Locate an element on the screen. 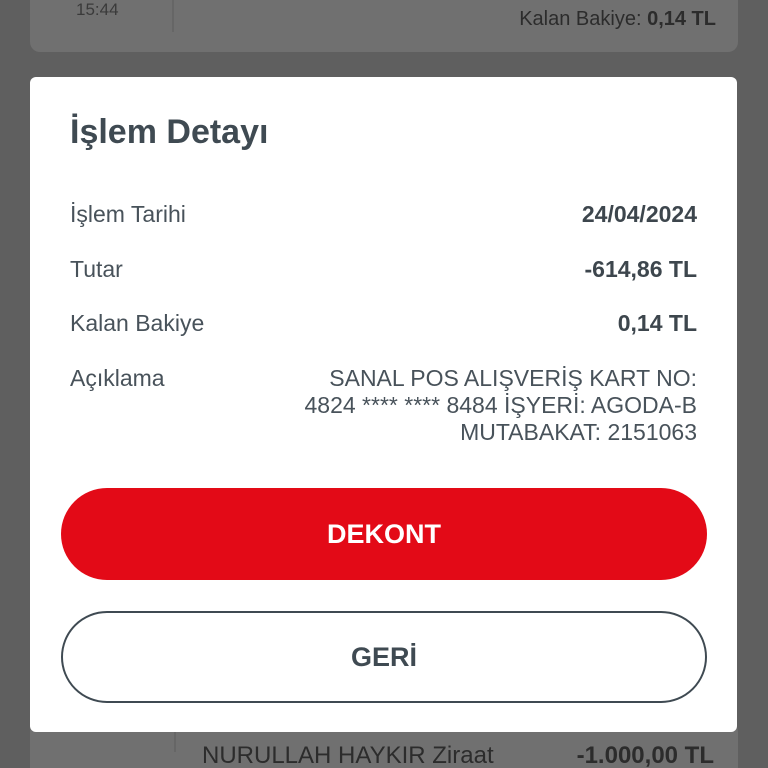  receipt-button: DEKONT is located at coordinates (384, 534).